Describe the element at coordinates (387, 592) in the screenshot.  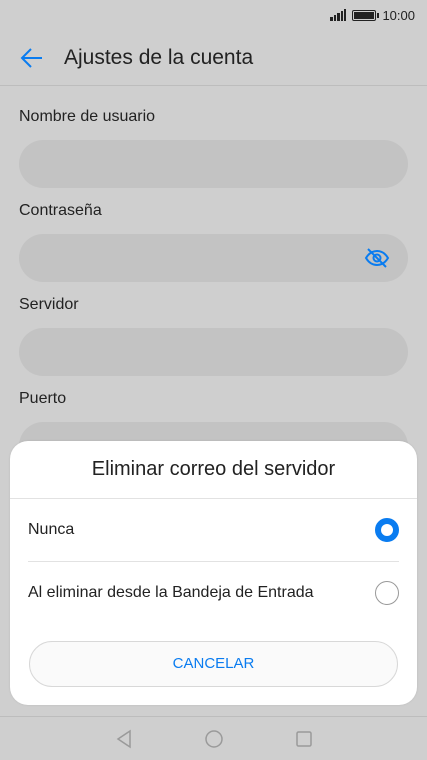
I see `radio-unselected-icon` at that location.